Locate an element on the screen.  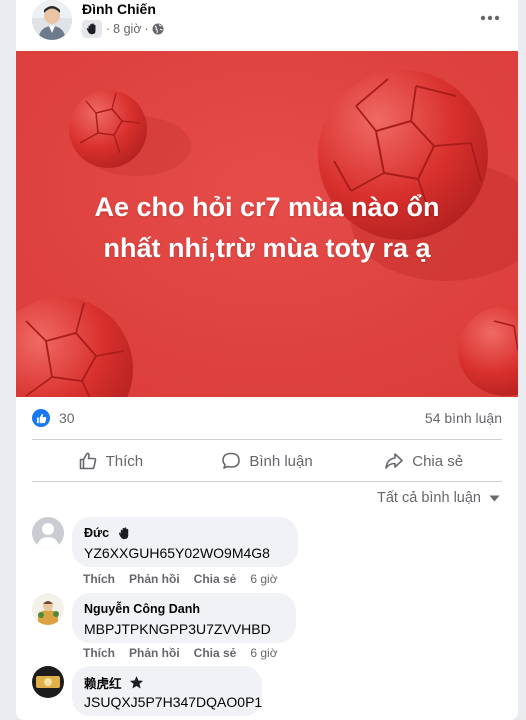
globe-icon is located at coordinates (158, 29).